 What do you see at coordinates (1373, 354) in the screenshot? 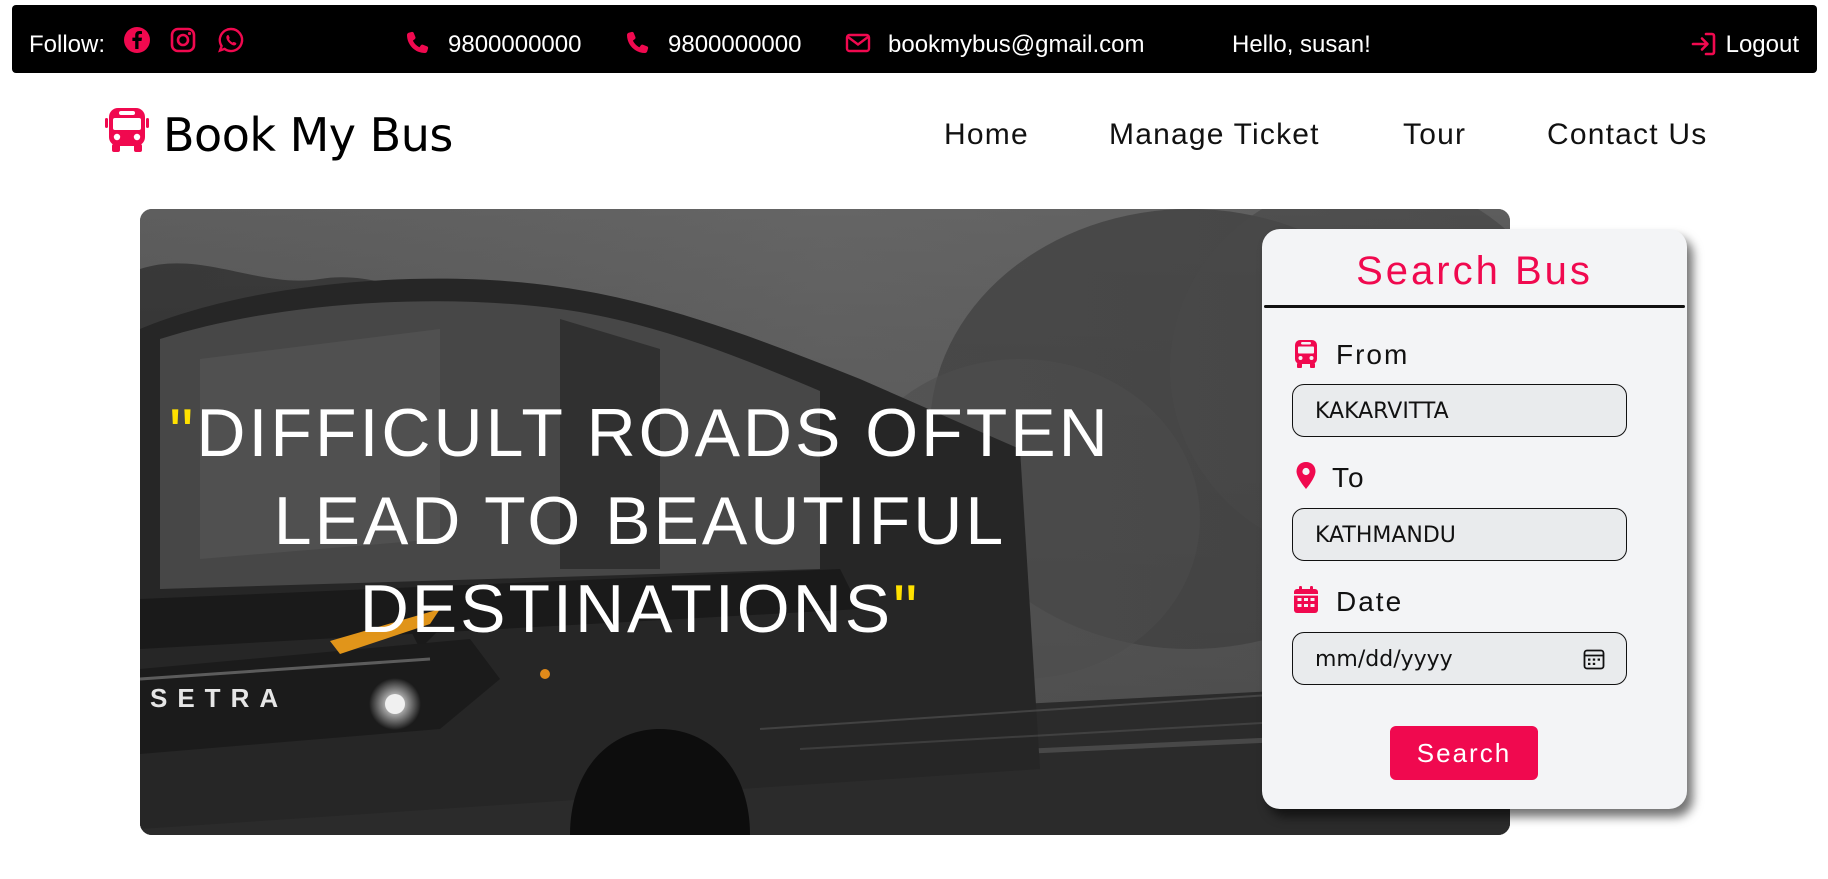
I see `from-label: From` at bounding box center [1373, 354].